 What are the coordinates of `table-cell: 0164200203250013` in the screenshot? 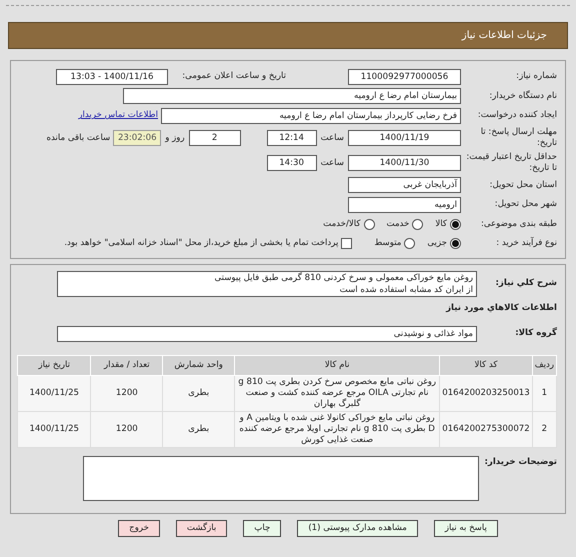 It's located at (486, 393).